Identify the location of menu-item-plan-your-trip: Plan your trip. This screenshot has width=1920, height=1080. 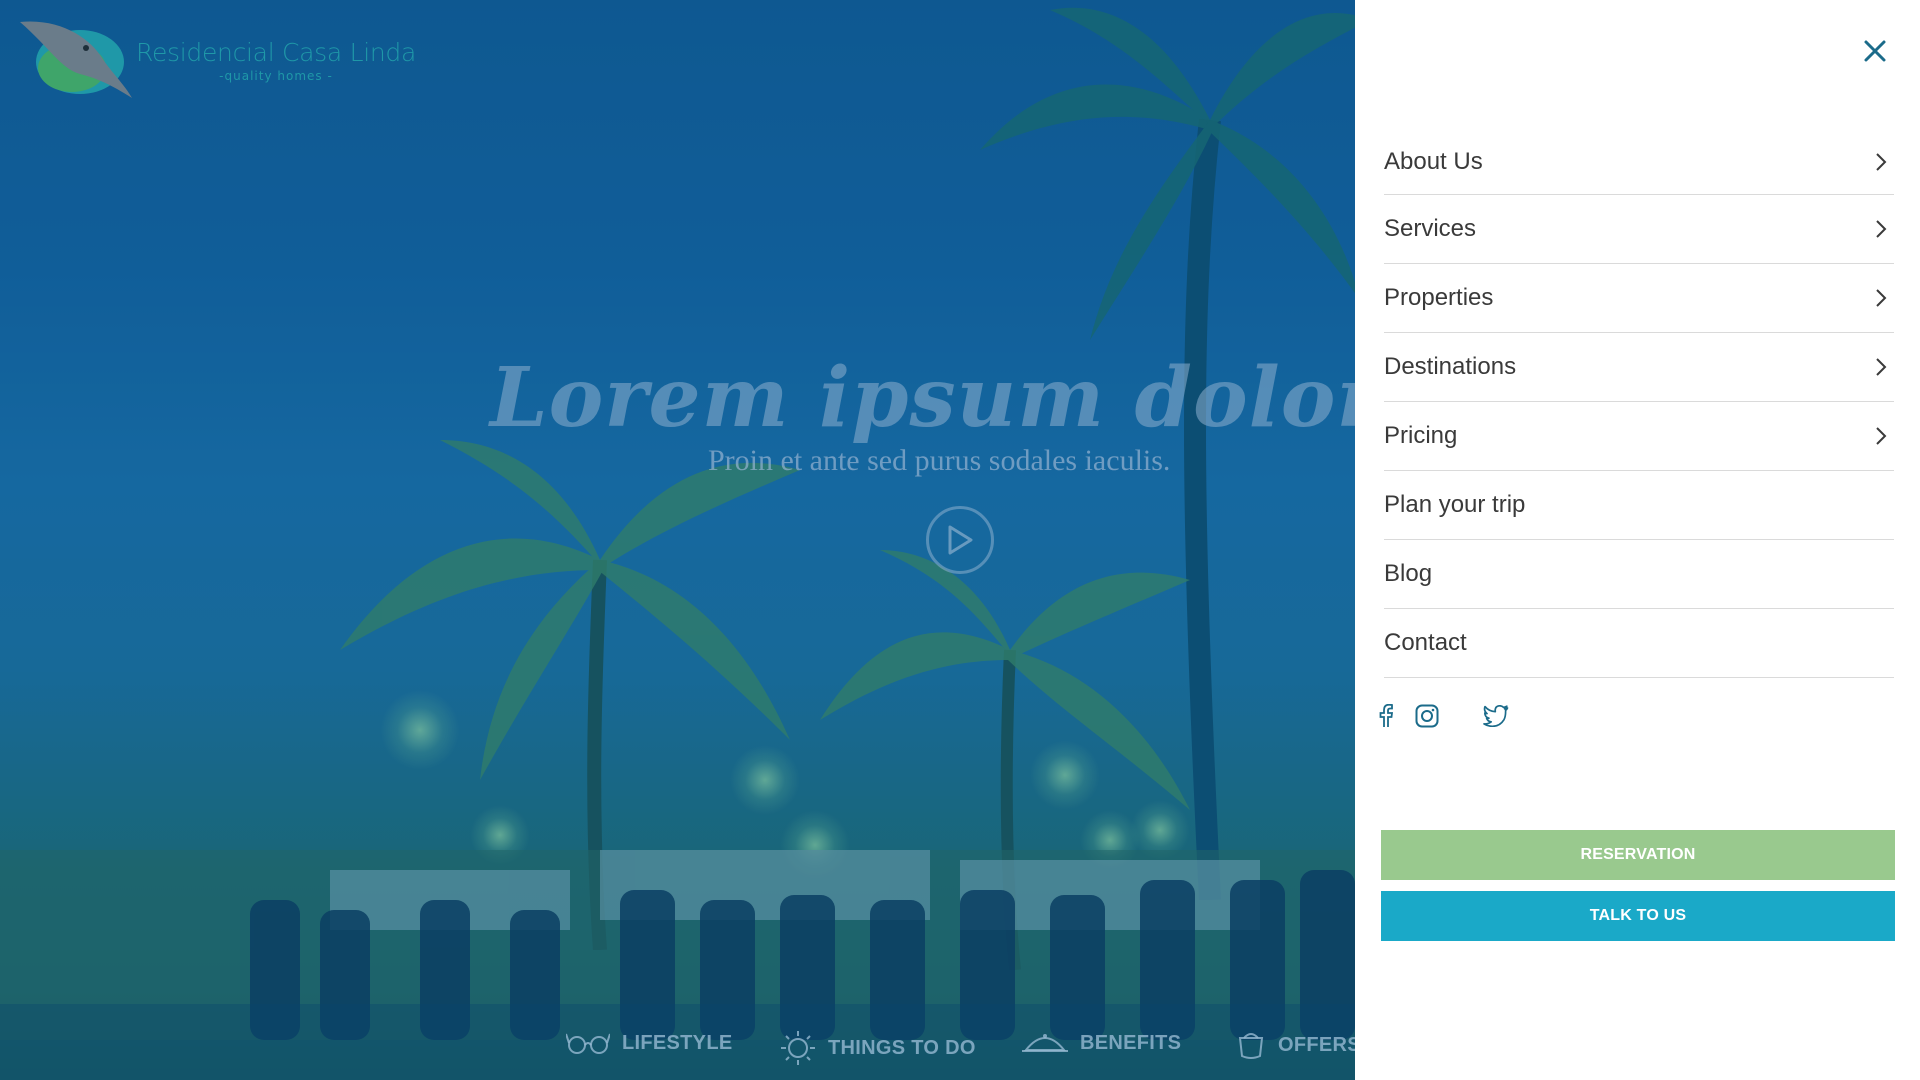
(1639, 505).